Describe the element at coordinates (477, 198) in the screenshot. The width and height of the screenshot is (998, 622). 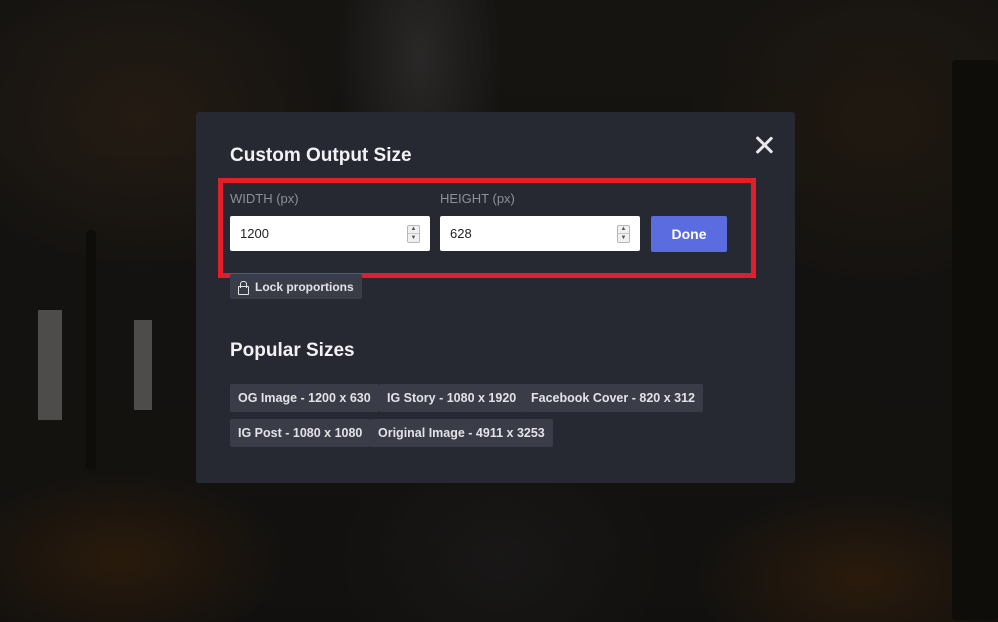
I see `height-label: HEIGHT (px)` at that location.